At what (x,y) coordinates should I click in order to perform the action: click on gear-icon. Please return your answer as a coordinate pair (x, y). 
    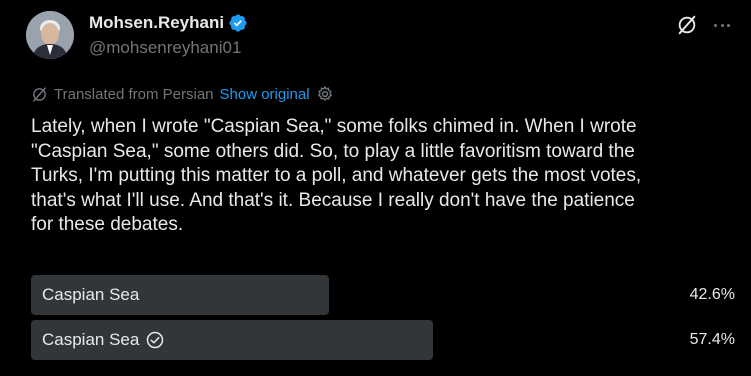
    Looking at the image, I should click on (325, 94).